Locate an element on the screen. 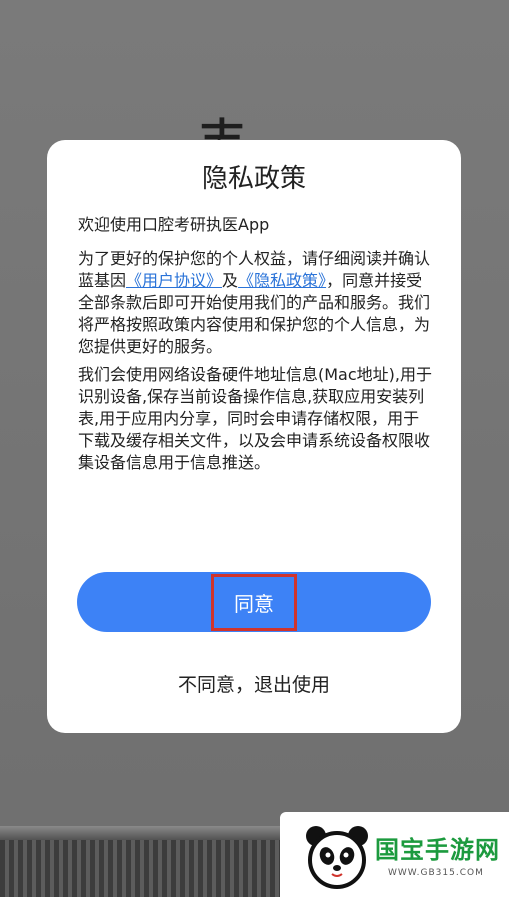 Image resolution: width=509 pixels, height=897 pixels. disagree-exit-button: 不同意，退出使用 is located at coordinates (254, 683).